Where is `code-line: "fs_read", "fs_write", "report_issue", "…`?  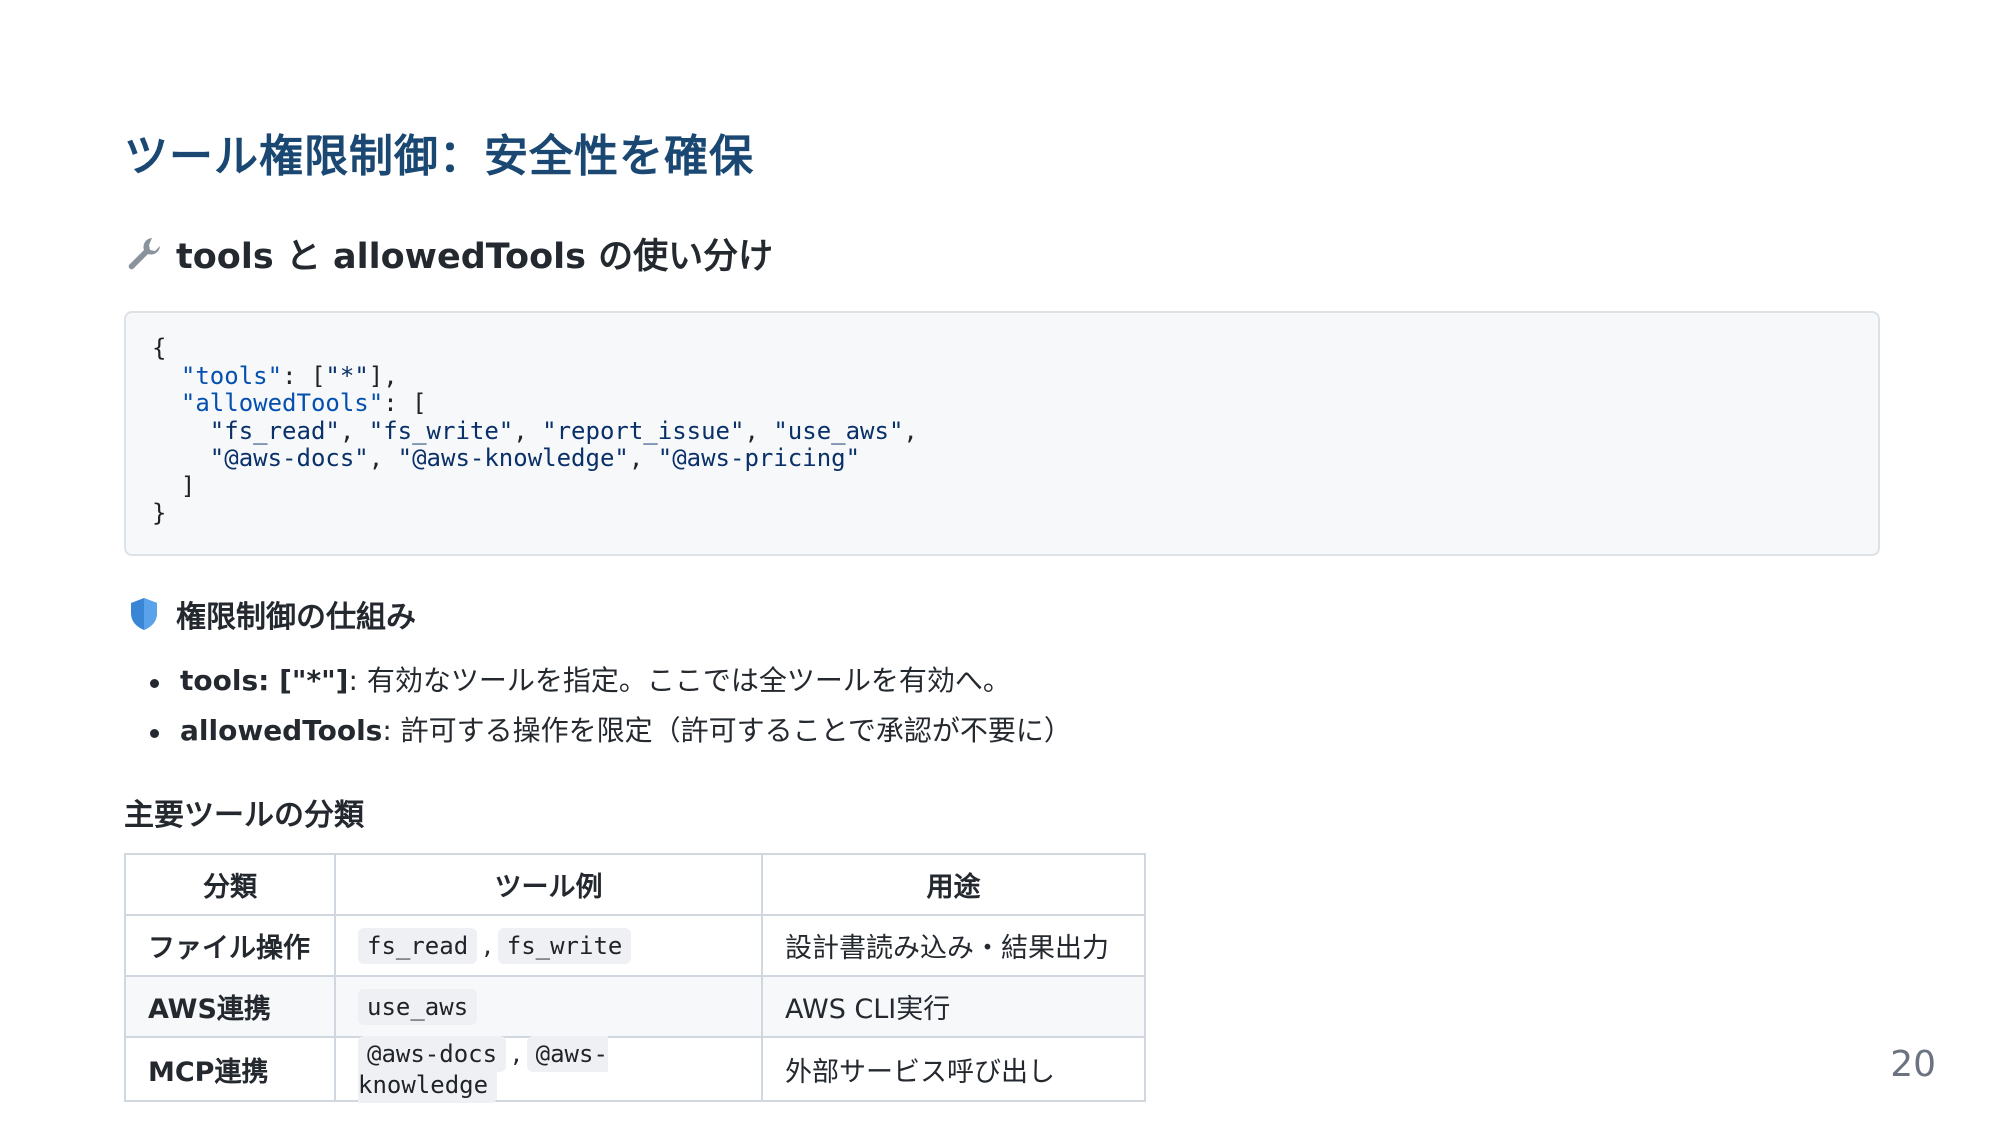 code-line: "fs_read", "fs_write", "report_issue", "… is located at coordinates (563, 430).